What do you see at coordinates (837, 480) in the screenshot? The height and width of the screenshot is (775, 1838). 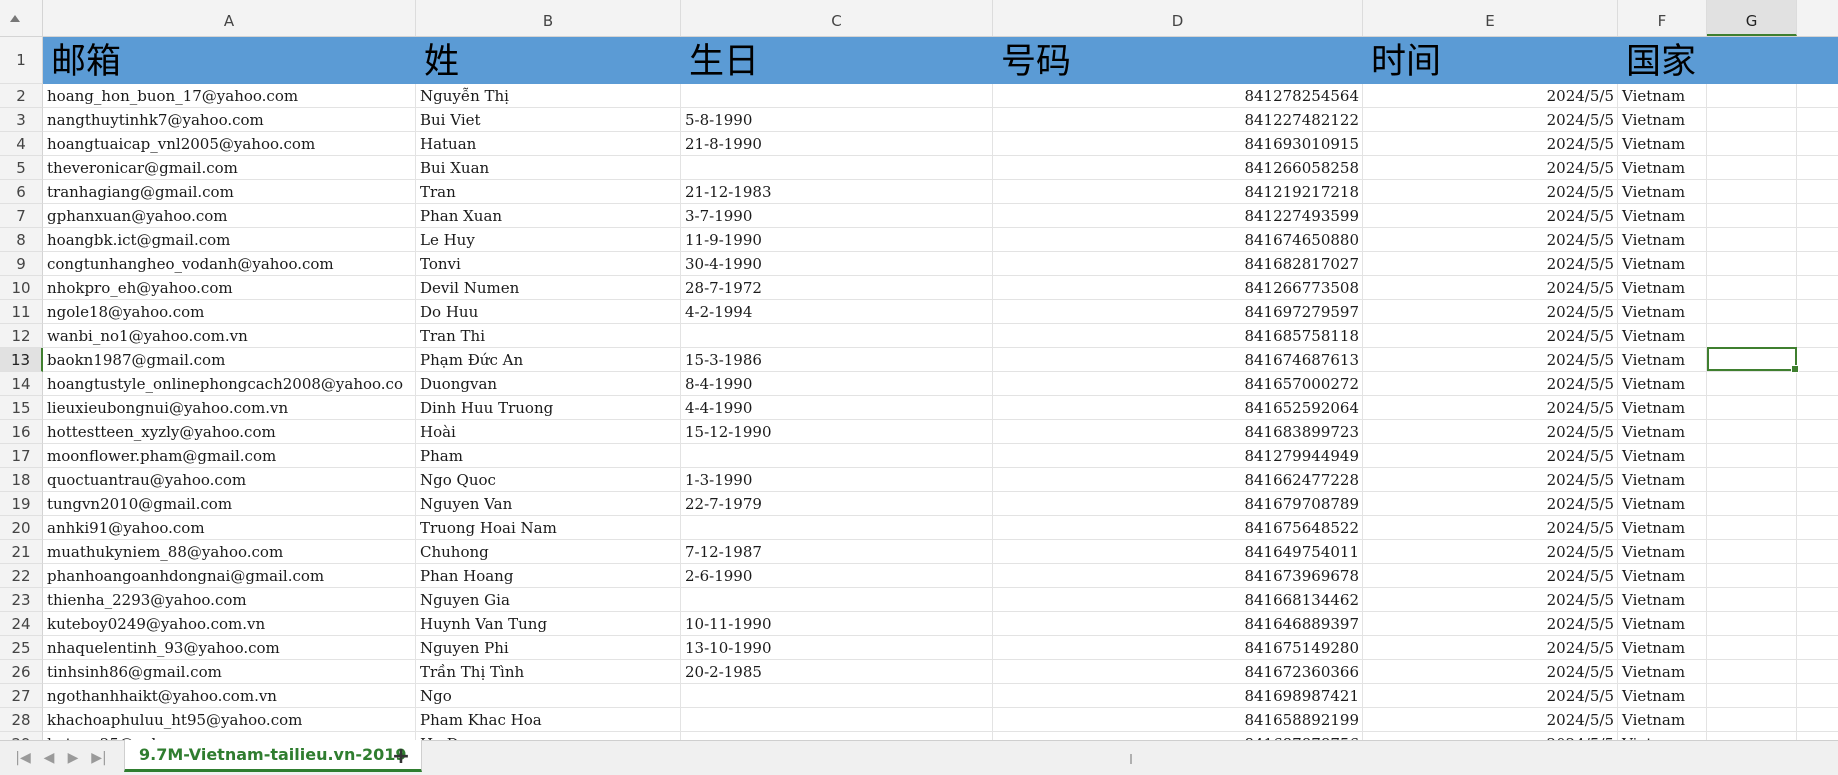 I see `cell-c-dob: 1-3-1990` at bounding box center [837, 480].